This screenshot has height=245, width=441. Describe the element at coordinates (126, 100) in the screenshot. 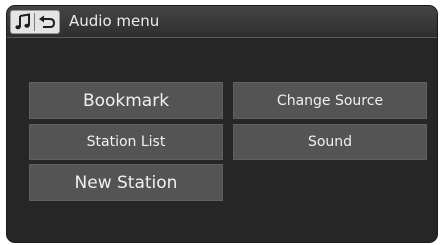

I see `bookmark-button: Bookmark` at that location.